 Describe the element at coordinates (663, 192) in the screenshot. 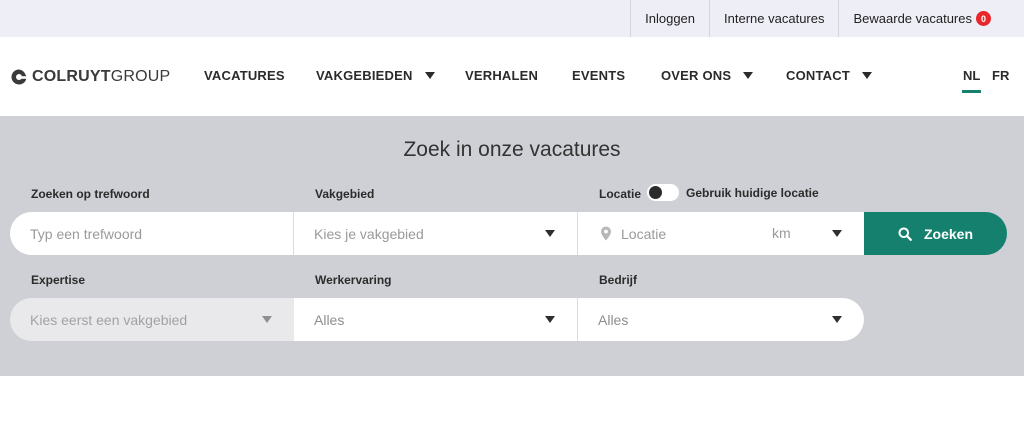

I see `use-location-toggle` at that location.